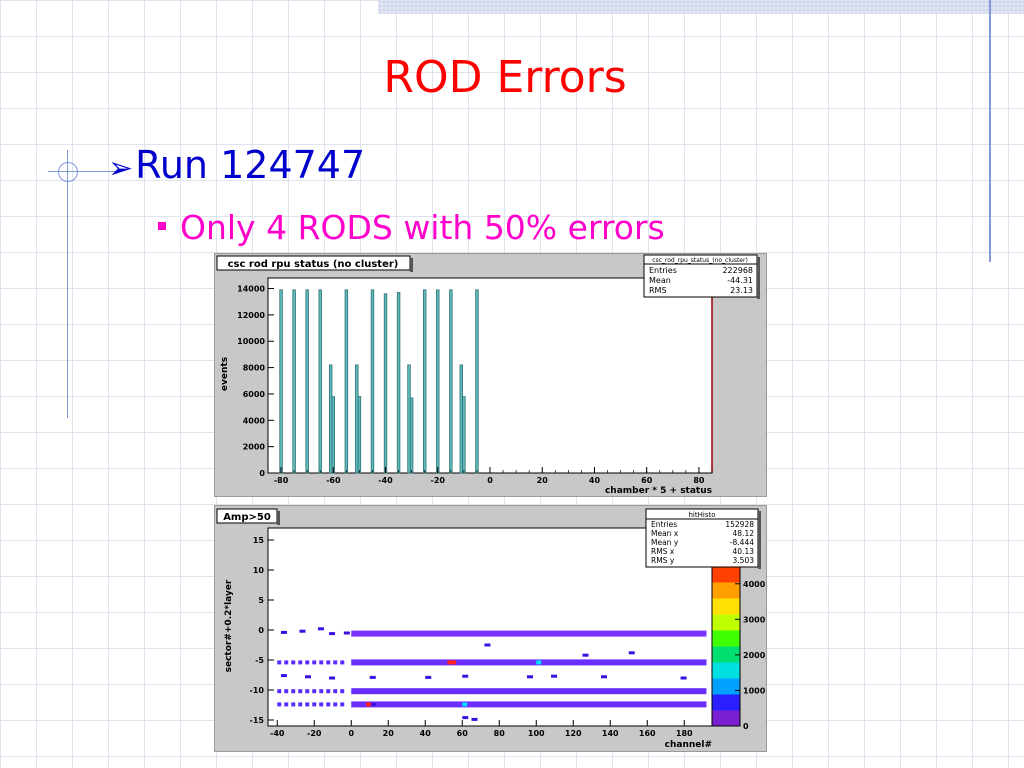  Describe the element at coordinates (744, 533) in the screenshot. I see `stats-value: 48.12` at that location.